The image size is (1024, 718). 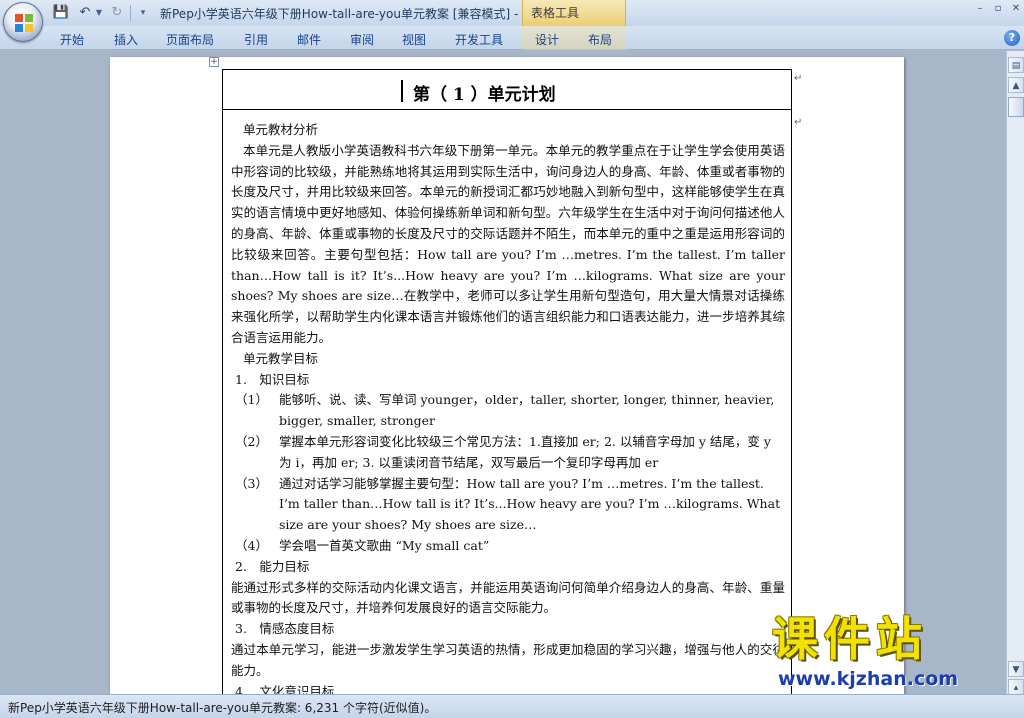 I want to click on view-ruler-icon: ▤, so click(x=1016, y=65).